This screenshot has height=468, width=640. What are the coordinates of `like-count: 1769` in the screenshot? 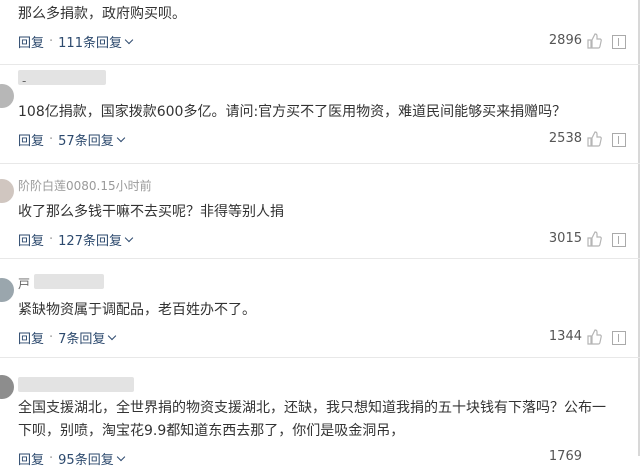 It's located at (565, 456).